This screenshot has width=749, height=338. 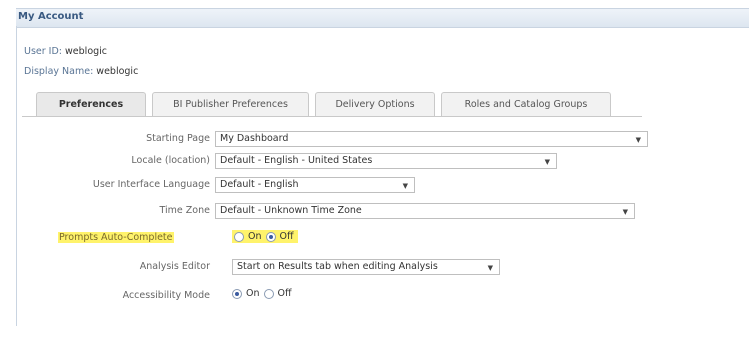 What do you see at coordinates (116, 237) in the screenshot?
I see `prompts-auto-complete-label: Prompts Auto-Complete` at bounding box center [116, 237].